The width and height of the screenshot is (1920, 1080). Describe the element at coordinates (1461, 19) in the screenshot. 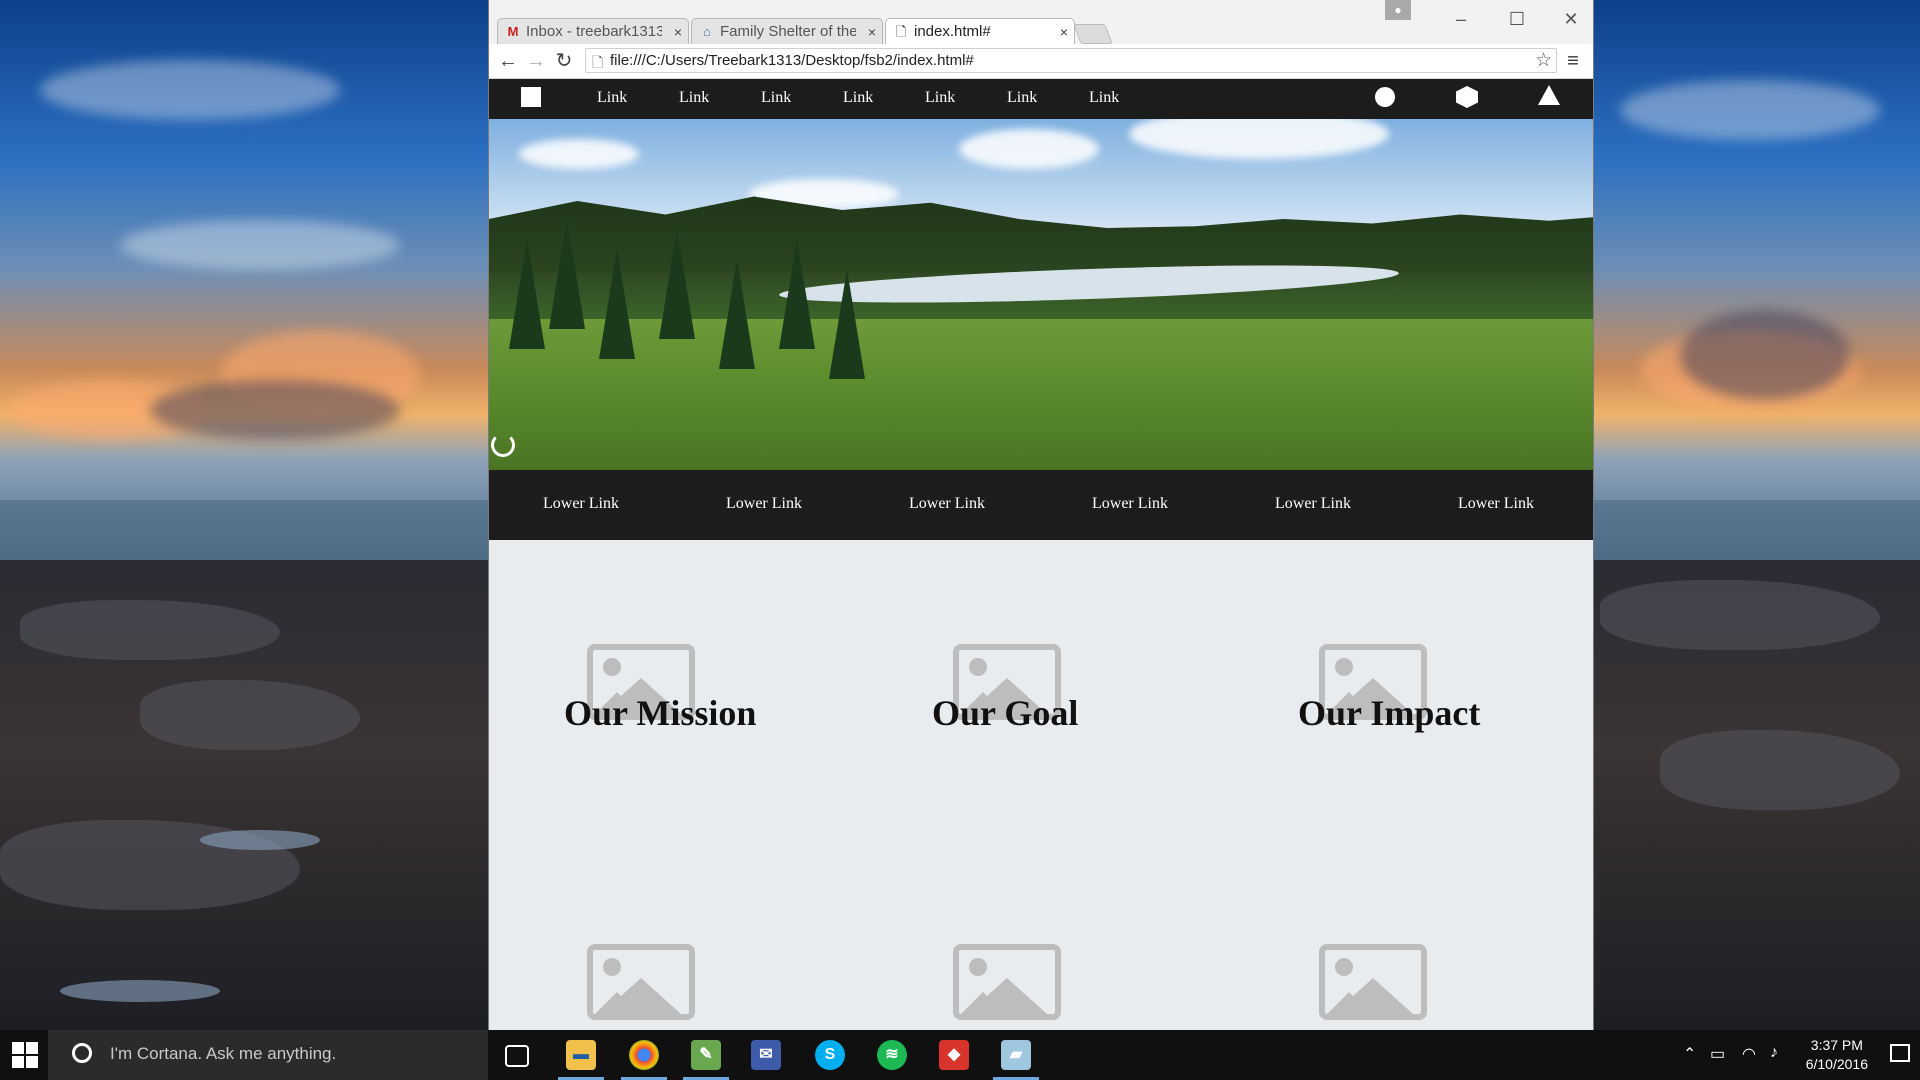

I see `minimize-button: –` at that location.